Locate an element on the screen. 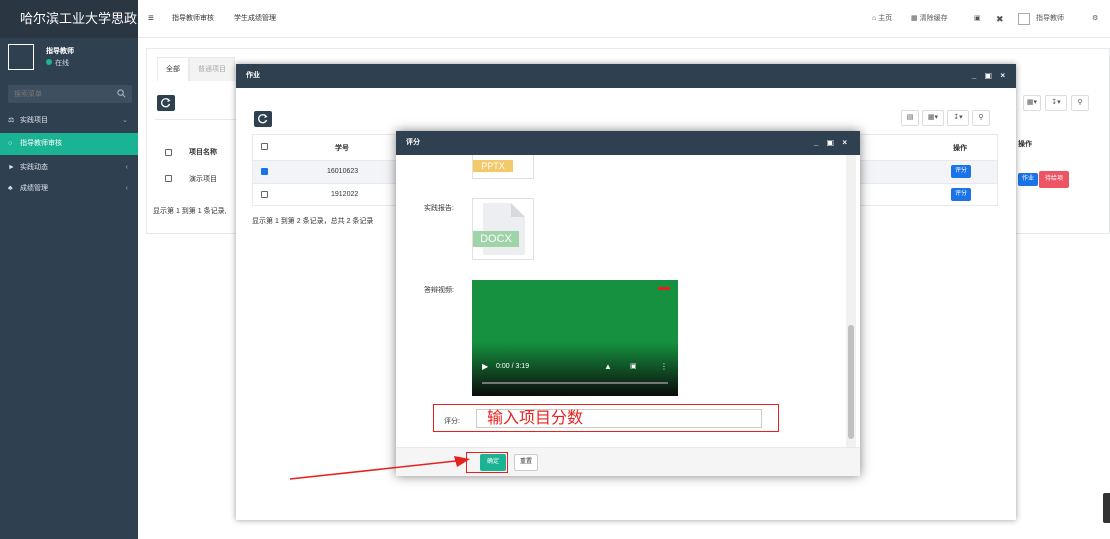 This screenshot has height=539, width=1110. user-profile: 指导教师 在线 is located at coordinates (69, 59).